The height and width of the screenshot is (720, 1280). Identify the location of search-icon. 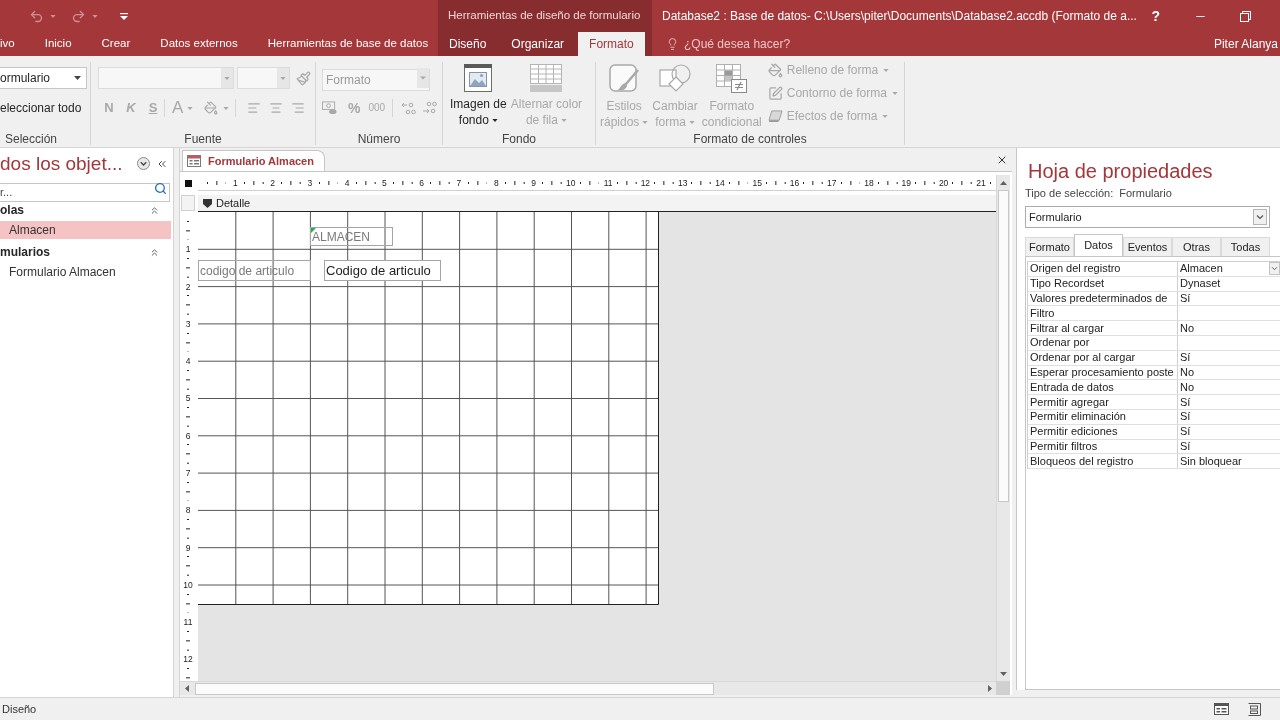
(160, 188).